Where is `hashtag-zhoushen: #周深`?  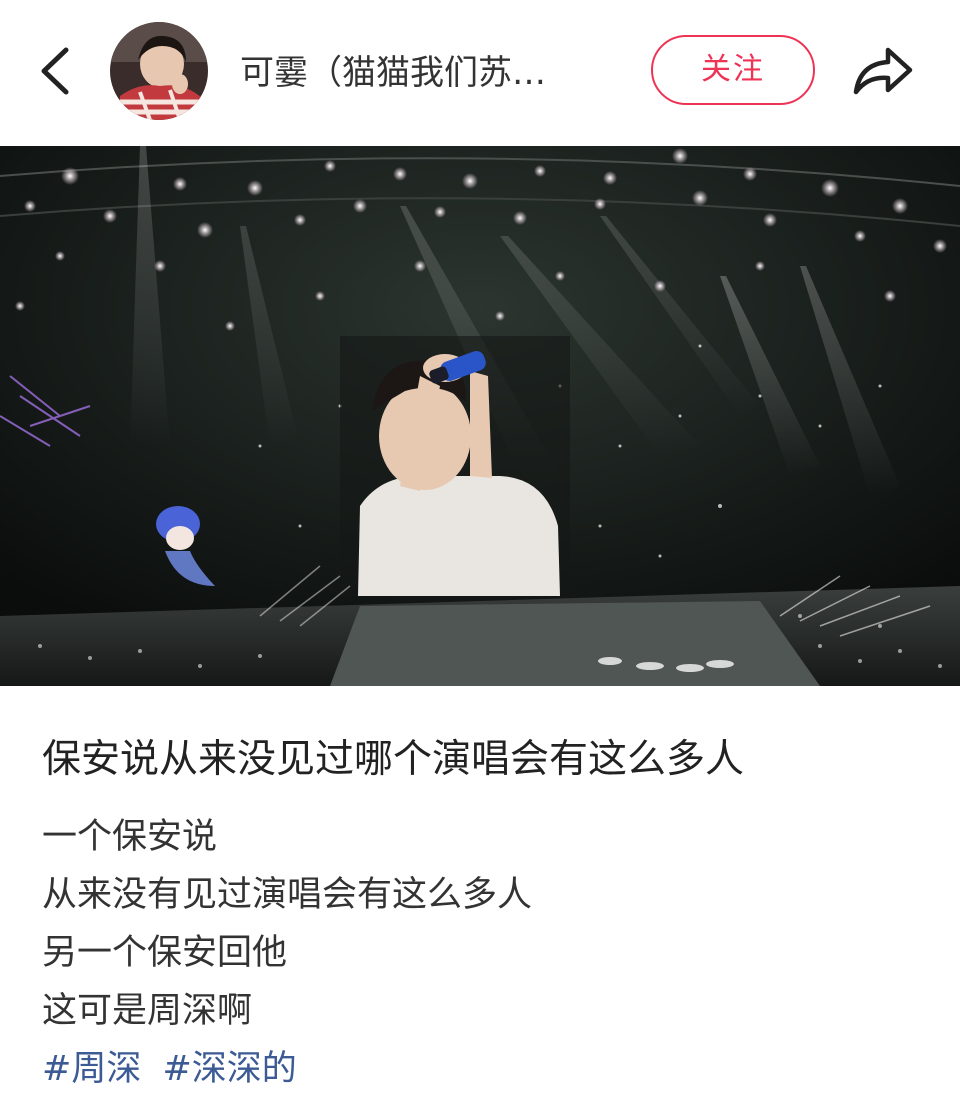 hashtag-zhoushen: #周深 is located at coordinates (91, 1069).